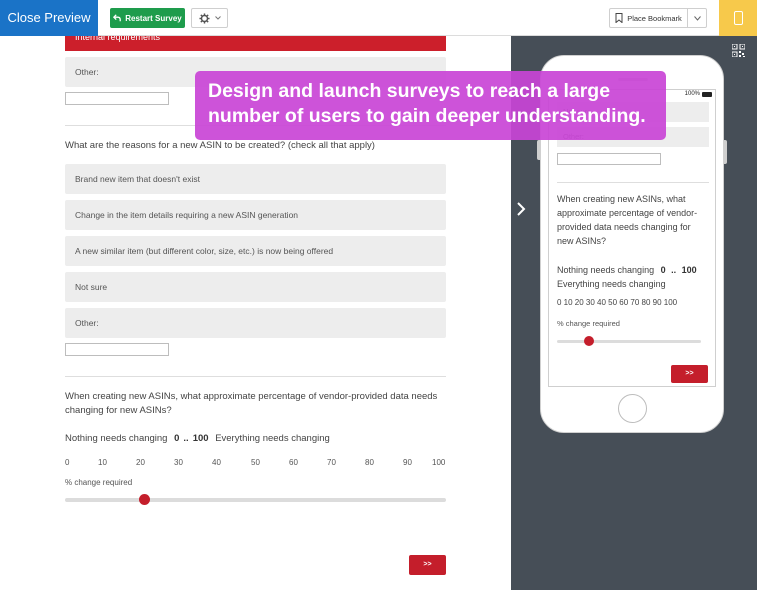  I want to click on restart-survey-label: Restart Survey, so click(153, 18).